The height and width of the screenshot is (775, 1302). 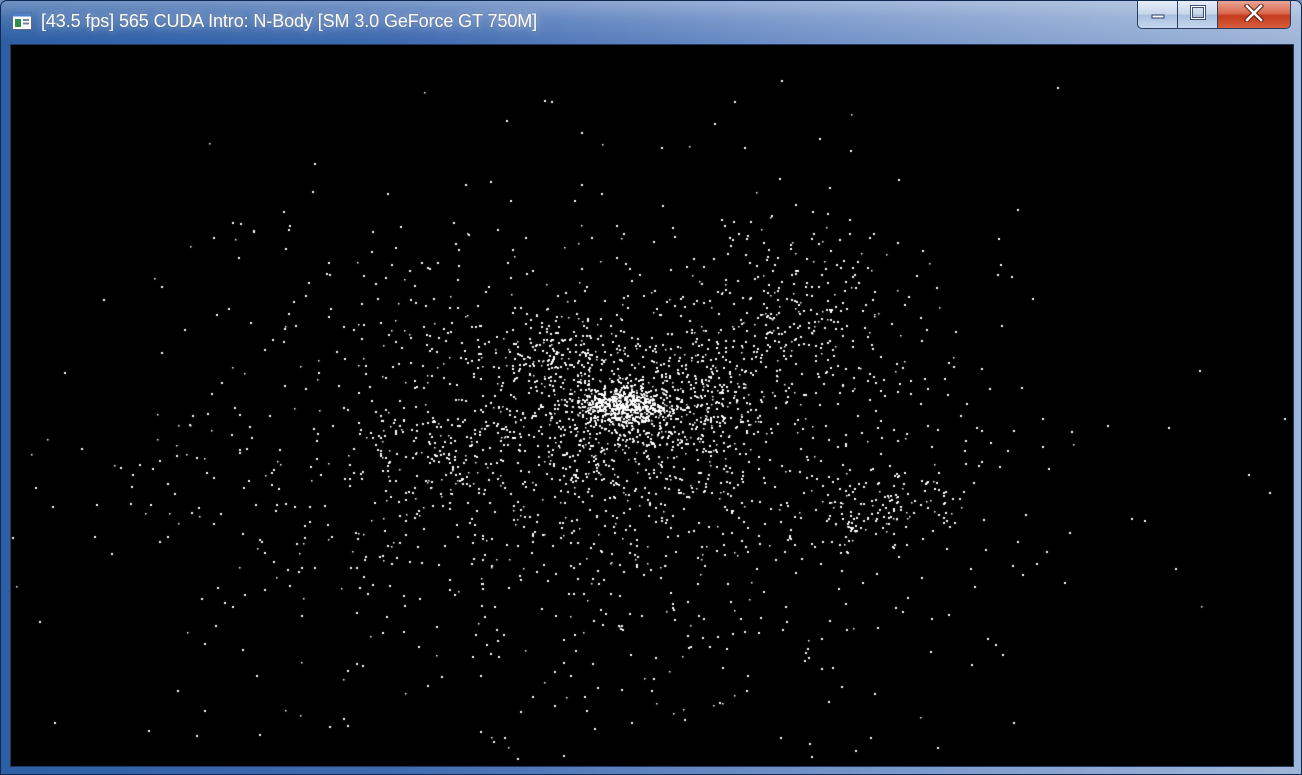 I want to click on maximize-icon, so click(x=1198, y=14).